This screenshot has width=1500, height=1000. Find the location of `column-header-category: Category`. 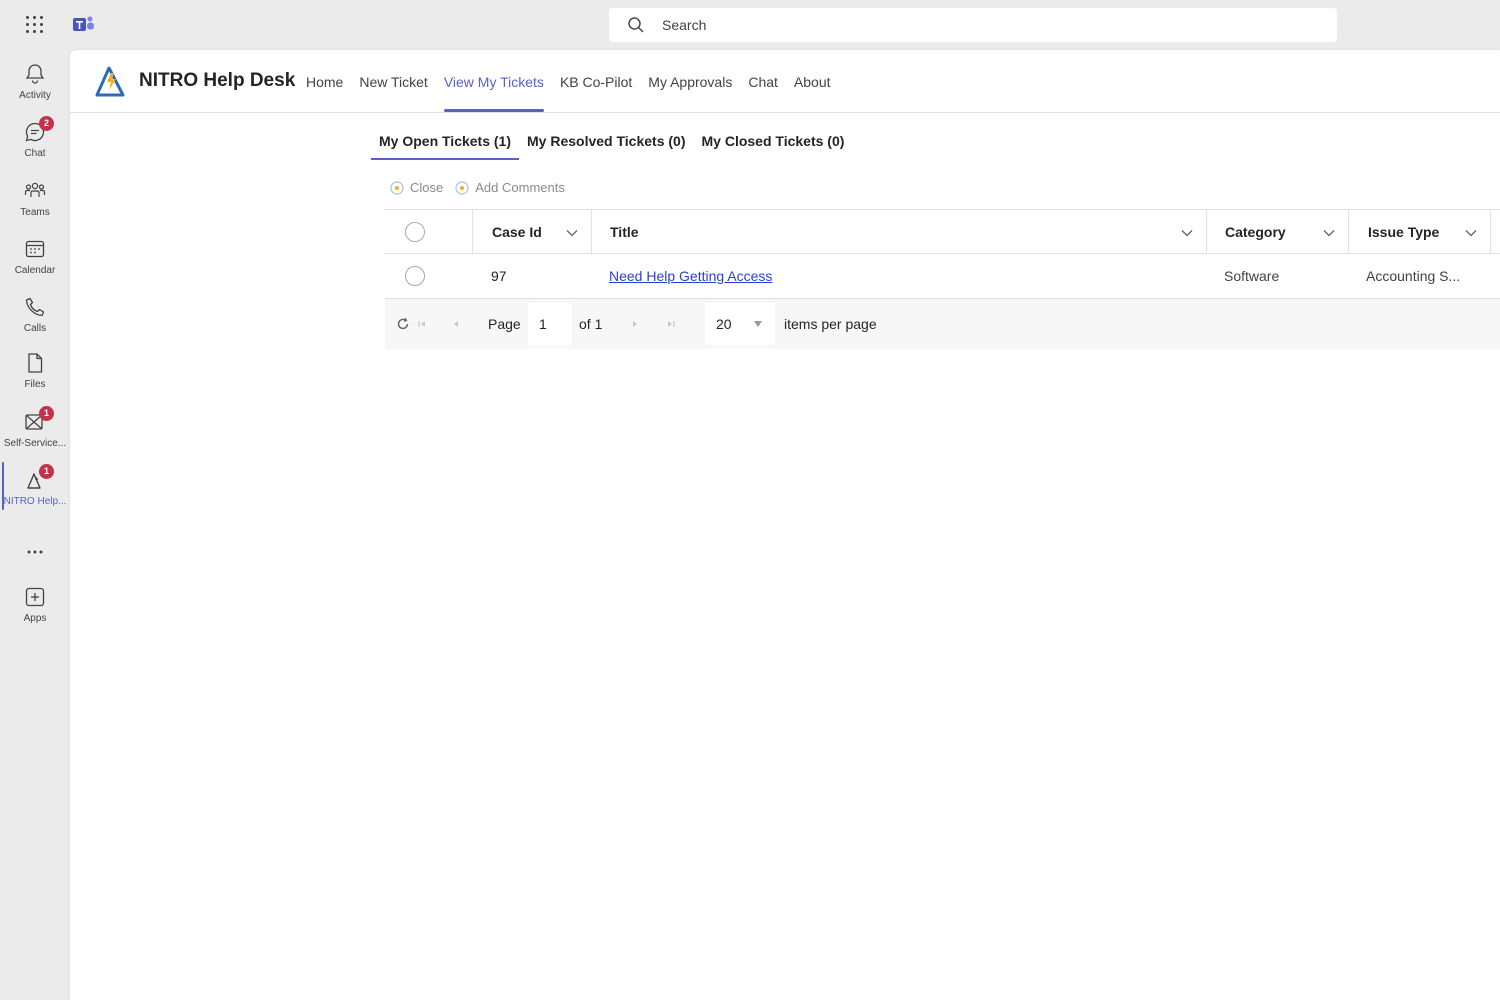

column-header-category: Category is located at coordinates (1277, 232).